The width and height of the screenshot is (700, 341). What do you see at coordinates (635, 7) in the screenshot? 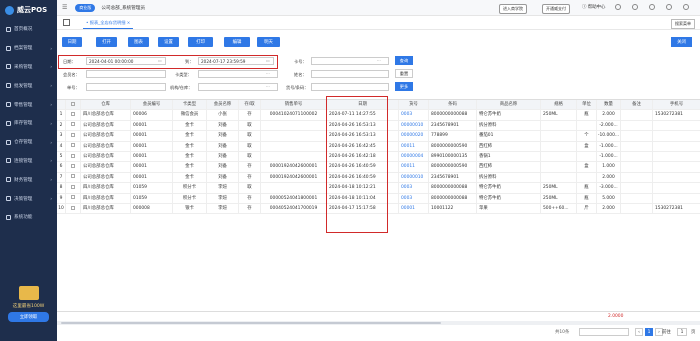
I see `bell-icon` at bounding box center [635, 7].